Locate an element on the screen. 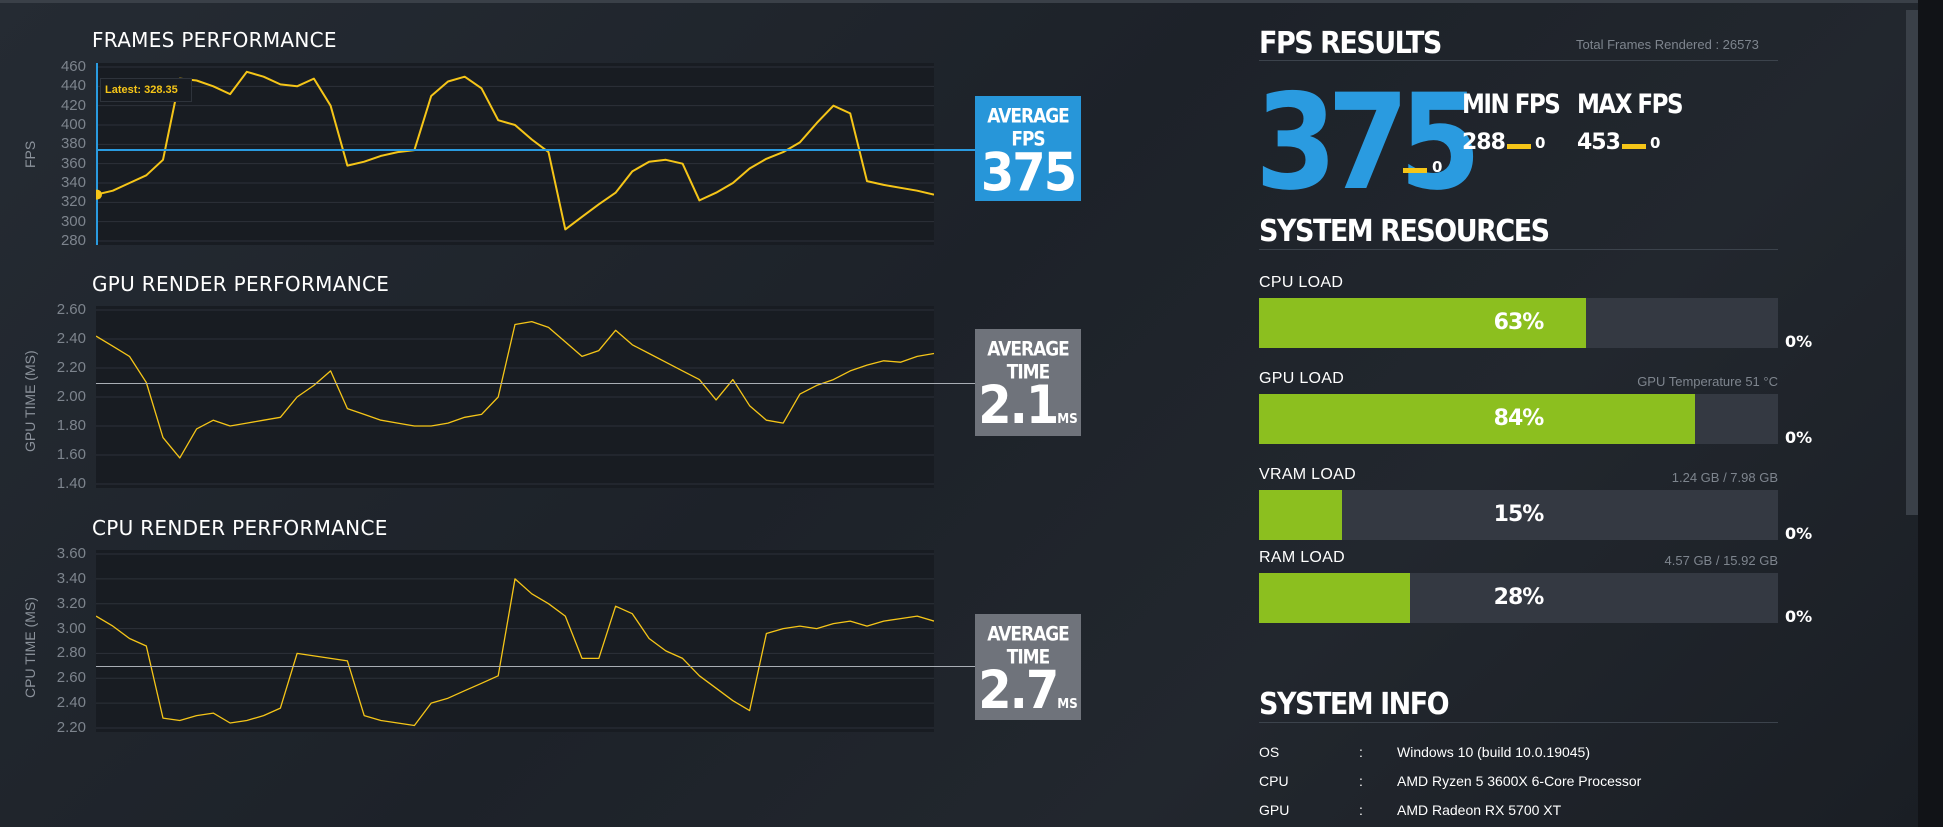  fps-chart-ylabel: FPS is located at coordinates (30, 154).